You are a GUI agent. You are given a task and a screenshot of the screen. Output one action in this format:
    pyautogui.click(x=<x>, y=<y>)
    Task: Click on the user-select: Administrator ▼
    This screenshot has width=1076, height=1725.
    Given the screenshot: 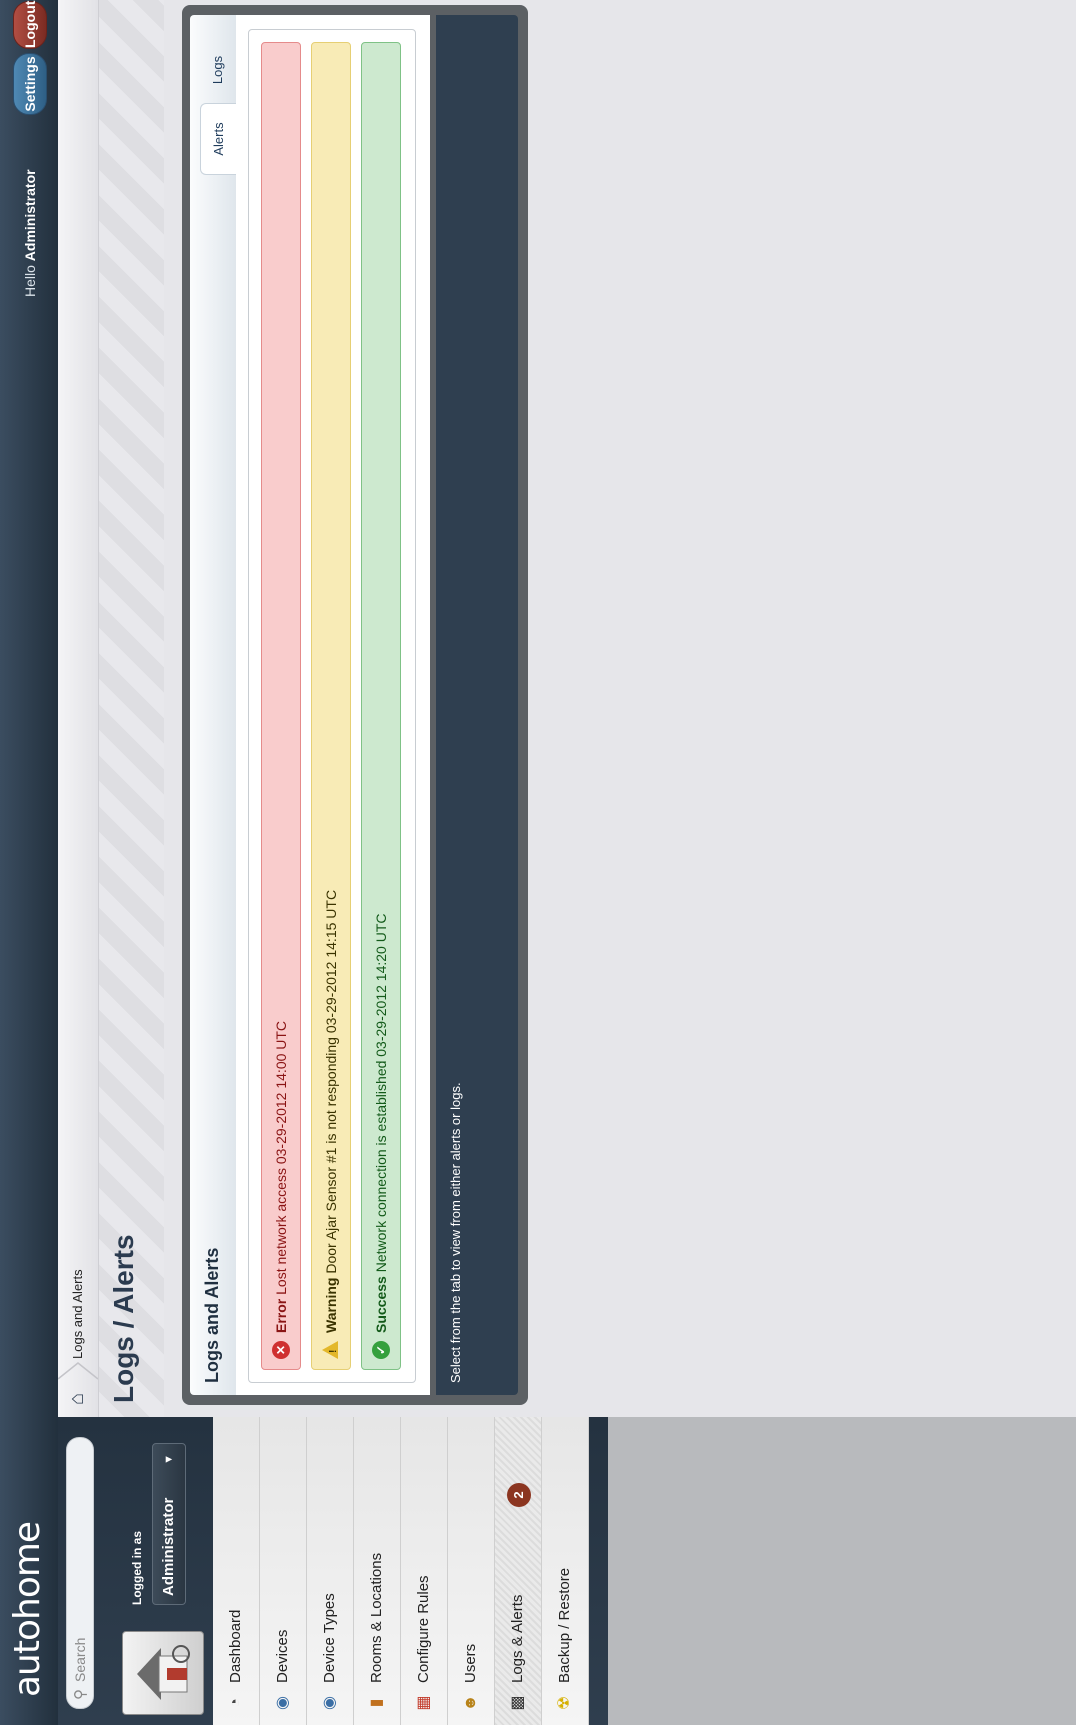 What is the action you would take?
    pyautogui.click(x=169, y=1524)
    